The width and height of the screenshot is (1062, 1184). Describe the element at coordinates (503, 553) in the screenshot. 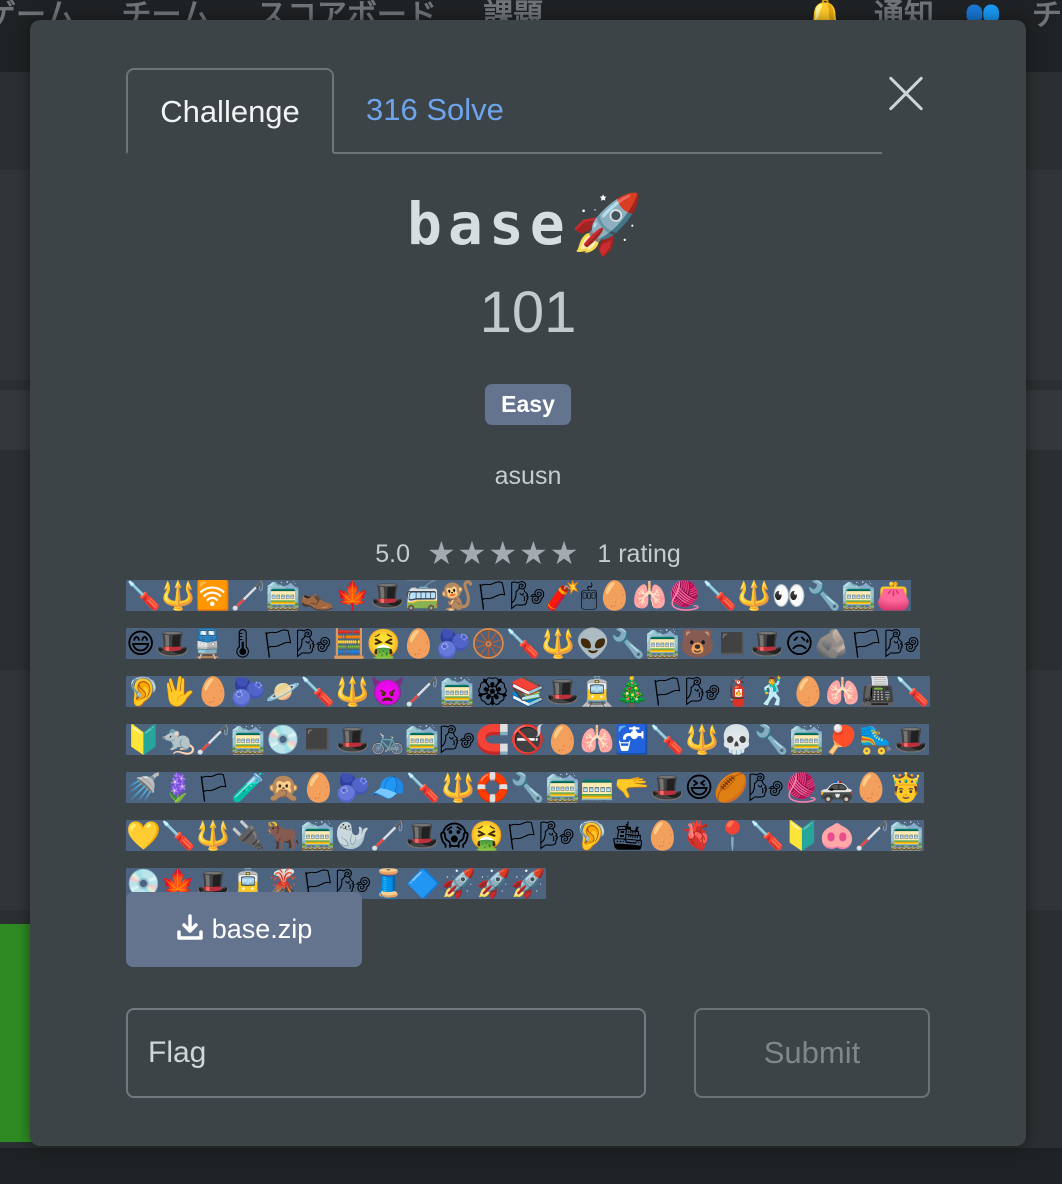

I see `star-icon: ★★★★★` at that location.